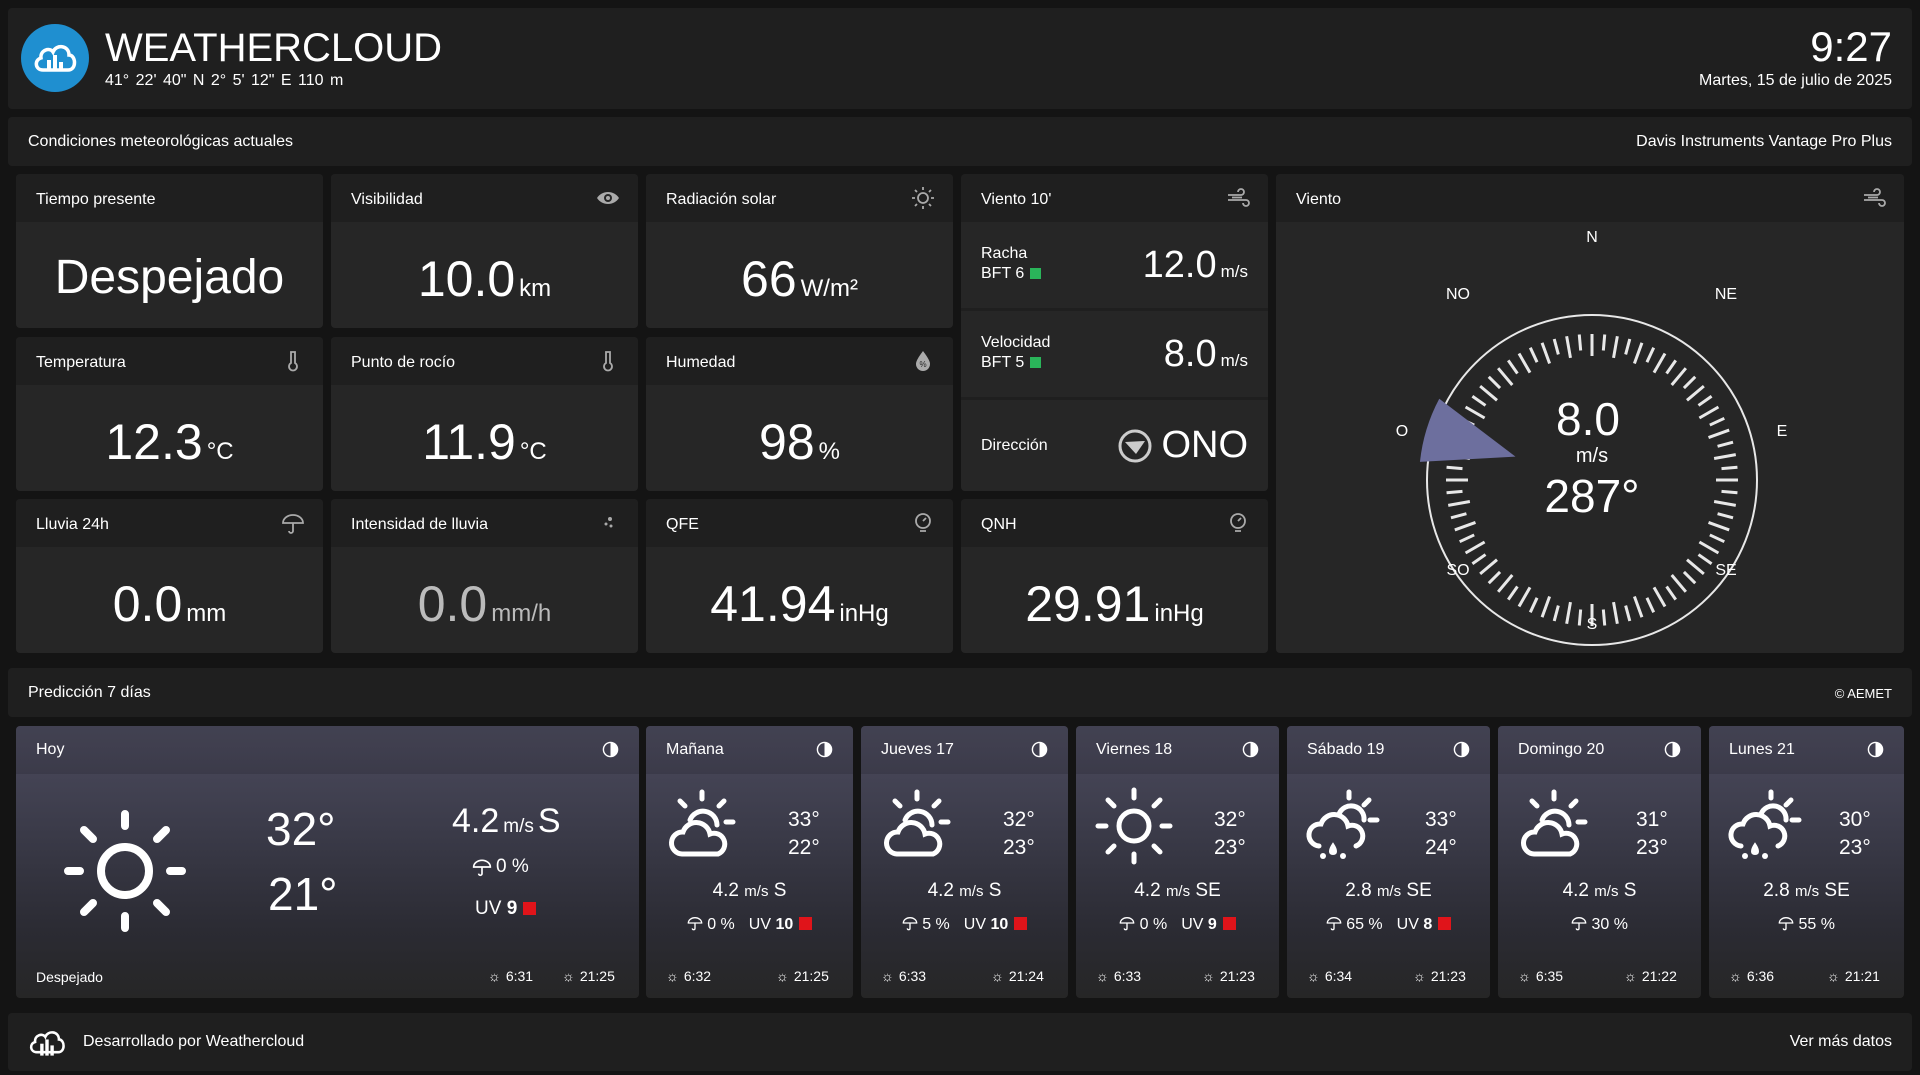 Image resolution: width=1920 pixels, height=1075 pixels. What do you see at coordinates (506, 909) in the screenshot?
I see `today-uv: UV 9` at bounding box center [506, 909].